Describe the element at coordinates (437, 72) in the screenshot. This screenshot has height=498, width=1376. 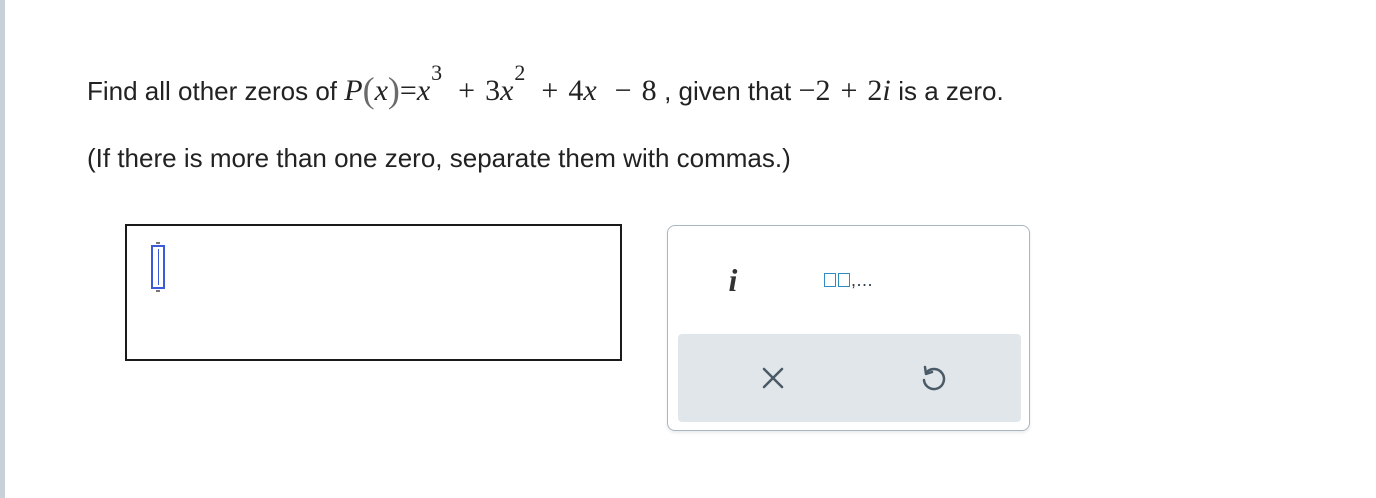
I see `term1-exponent: 3` at that location.